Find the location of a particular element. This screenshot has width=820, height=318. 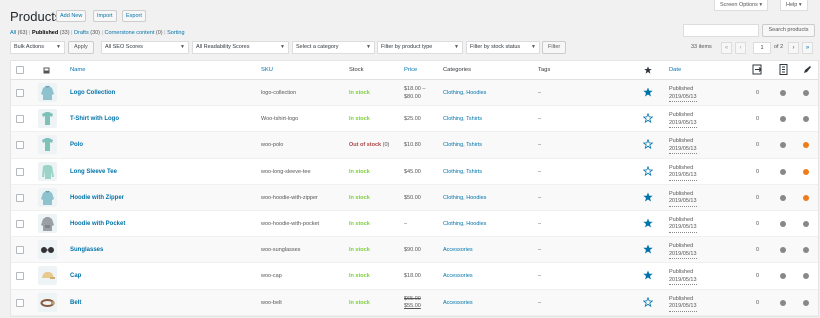

column-price: Price is located at coordinates (410, 70).